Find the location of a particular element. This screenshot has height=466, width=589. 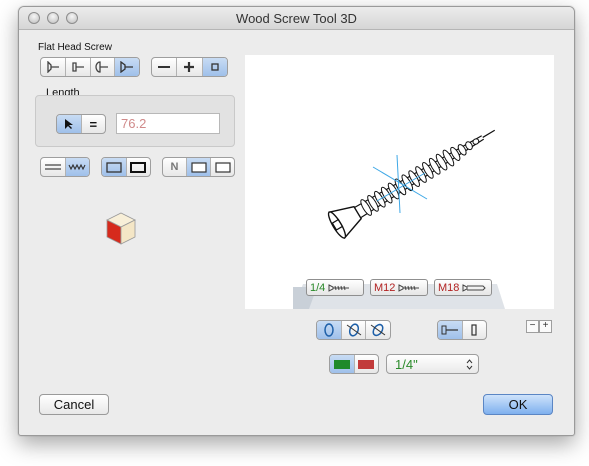

phillips-drive-icon is located at coordinates (190, 67).